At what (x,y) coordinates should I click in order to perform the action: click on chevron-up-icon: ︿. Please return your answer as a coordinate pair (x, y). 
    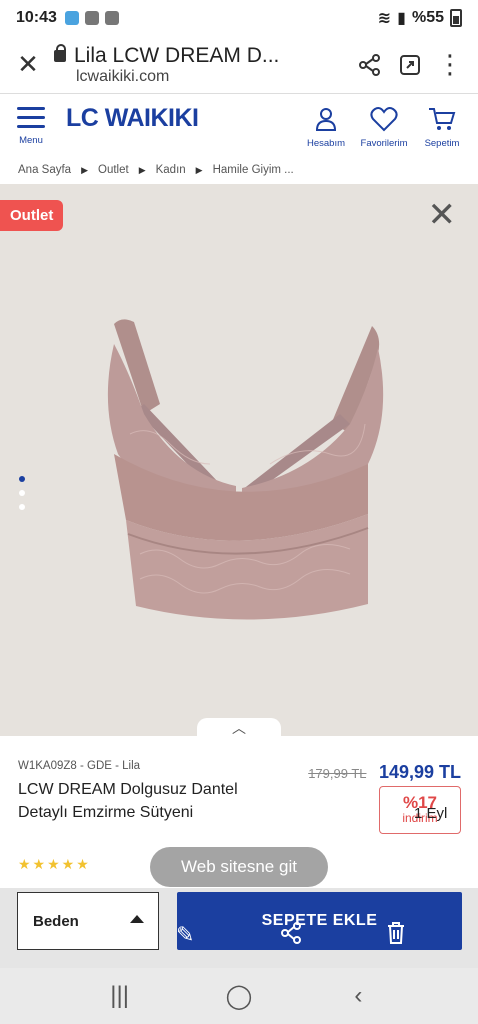
    Looking at the image, I should click on (239, 727).